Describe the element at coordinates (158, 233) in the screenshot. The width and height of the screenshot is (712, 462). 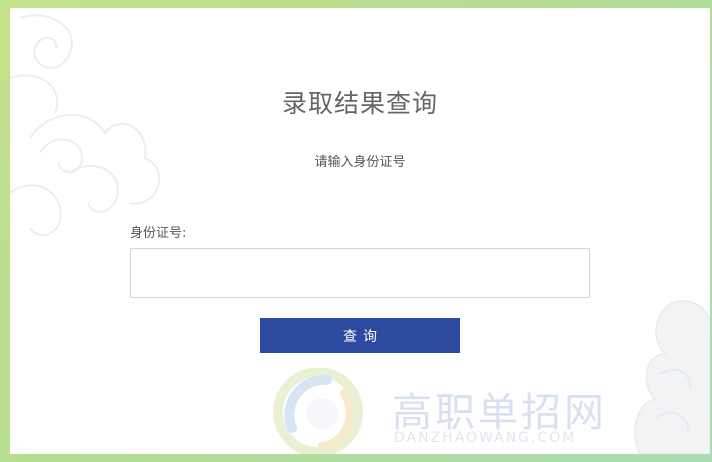
I see `id-number-label: 身份证号:` at that location.